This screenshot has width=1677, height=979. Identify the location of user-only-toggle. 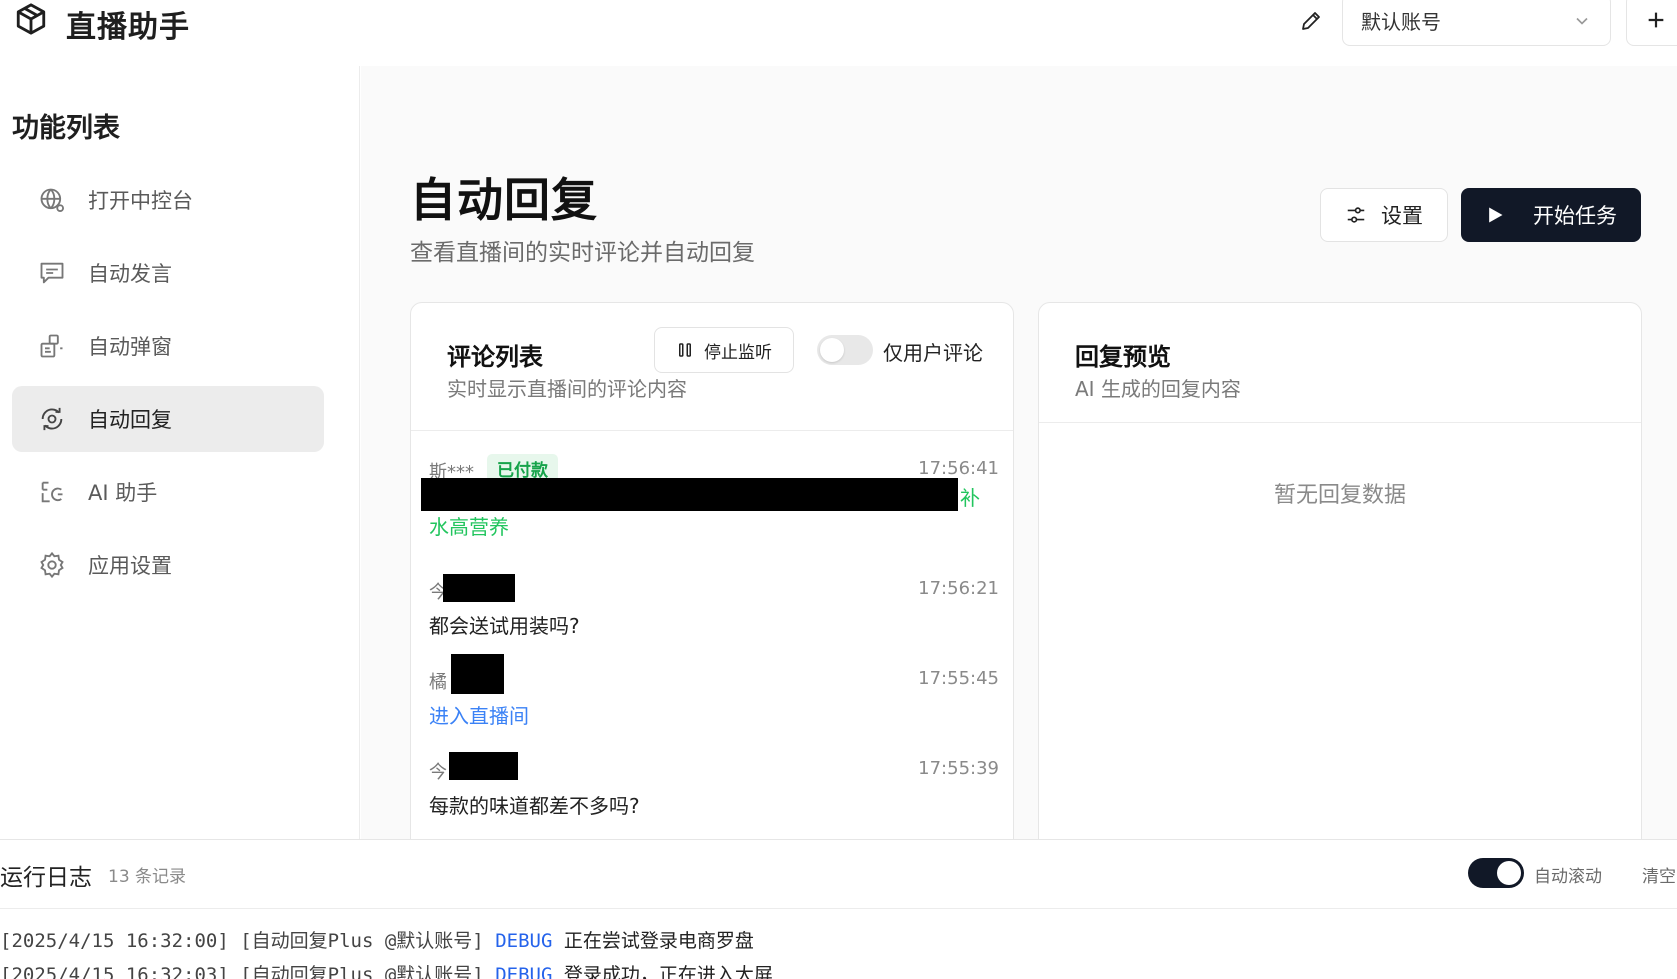
(845, 350).